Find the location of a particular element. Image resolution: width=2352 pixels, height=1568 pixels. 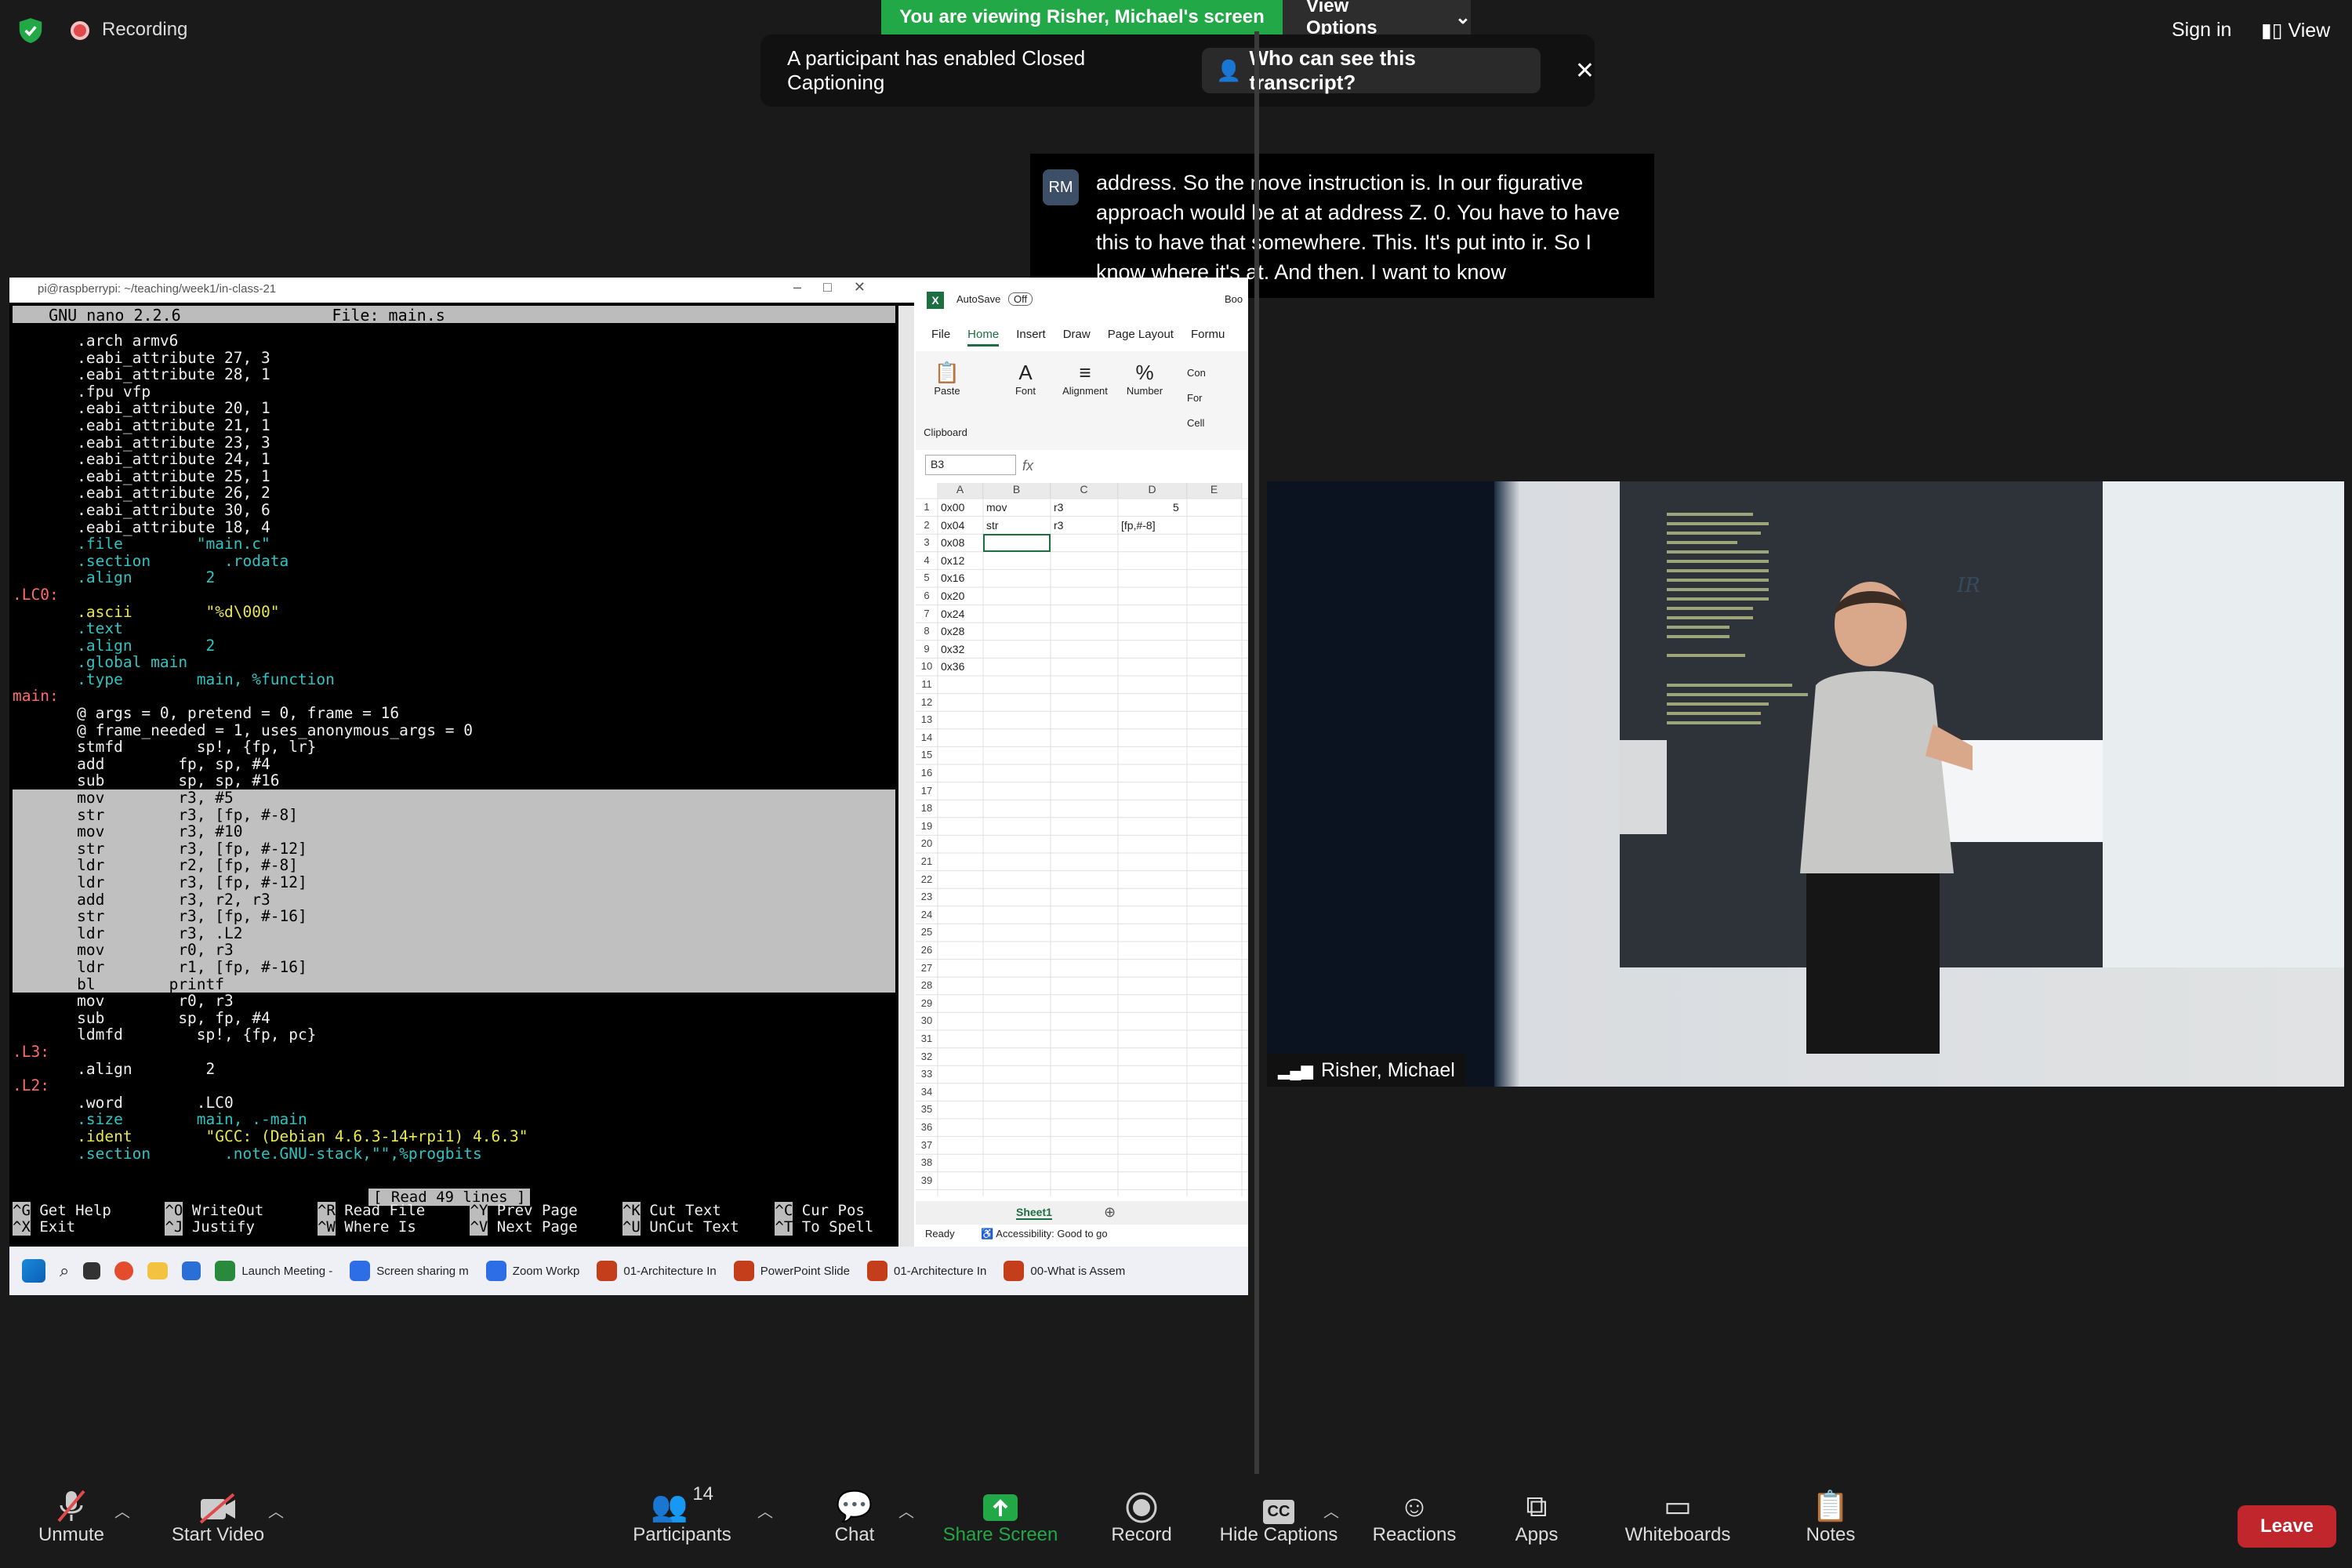

code-line: str r3, [fp, #-16] is located at coordinates (454, 917).